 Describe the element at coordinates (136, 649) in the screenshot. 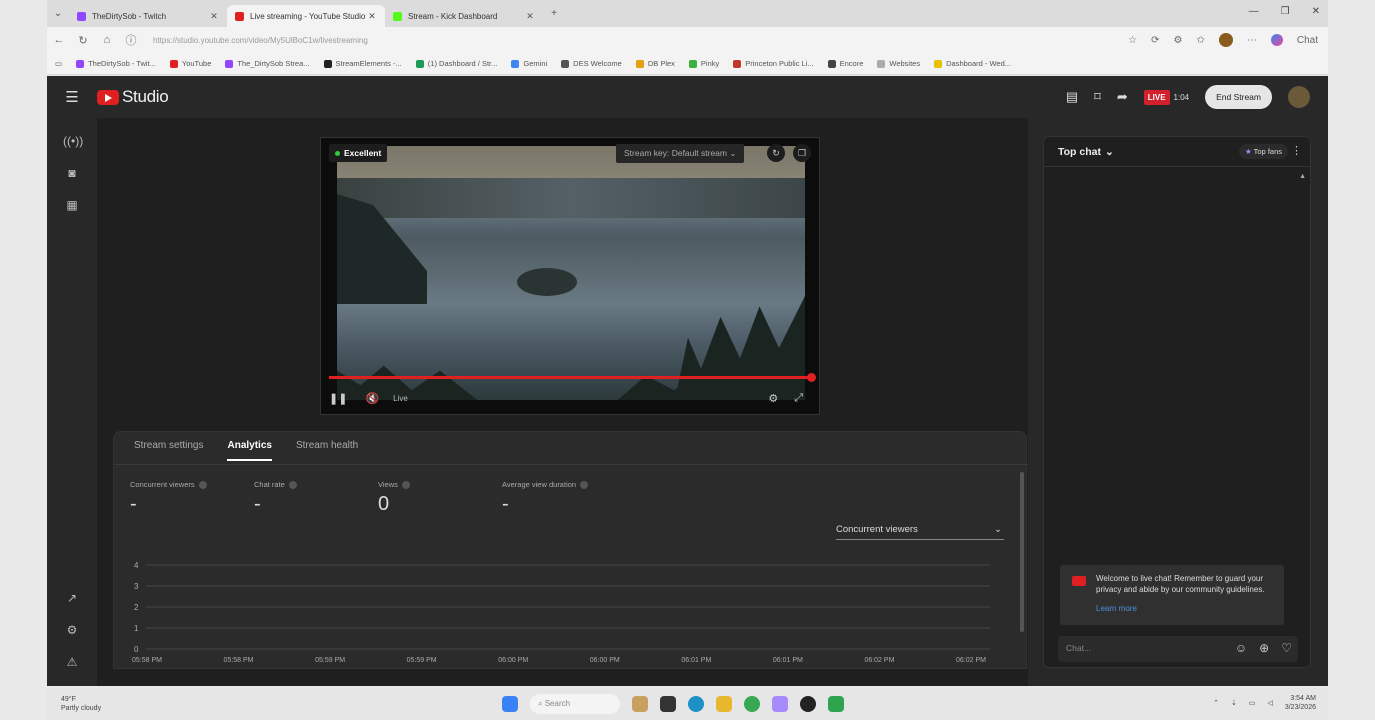

I see `y-tick-label: 0` at that location.